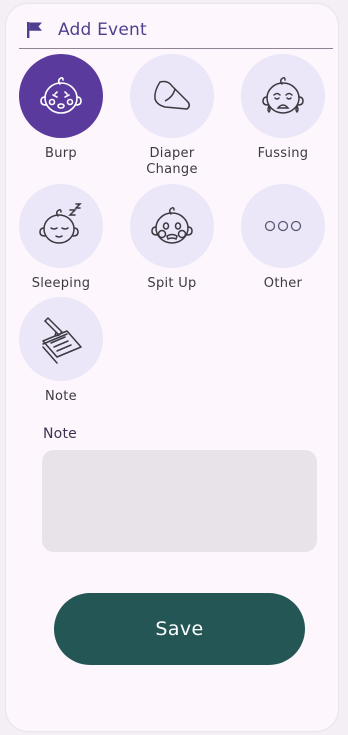 The height and width of the screenshot is (735, 348). I want to click on event-other-circle, so click(283, 226).